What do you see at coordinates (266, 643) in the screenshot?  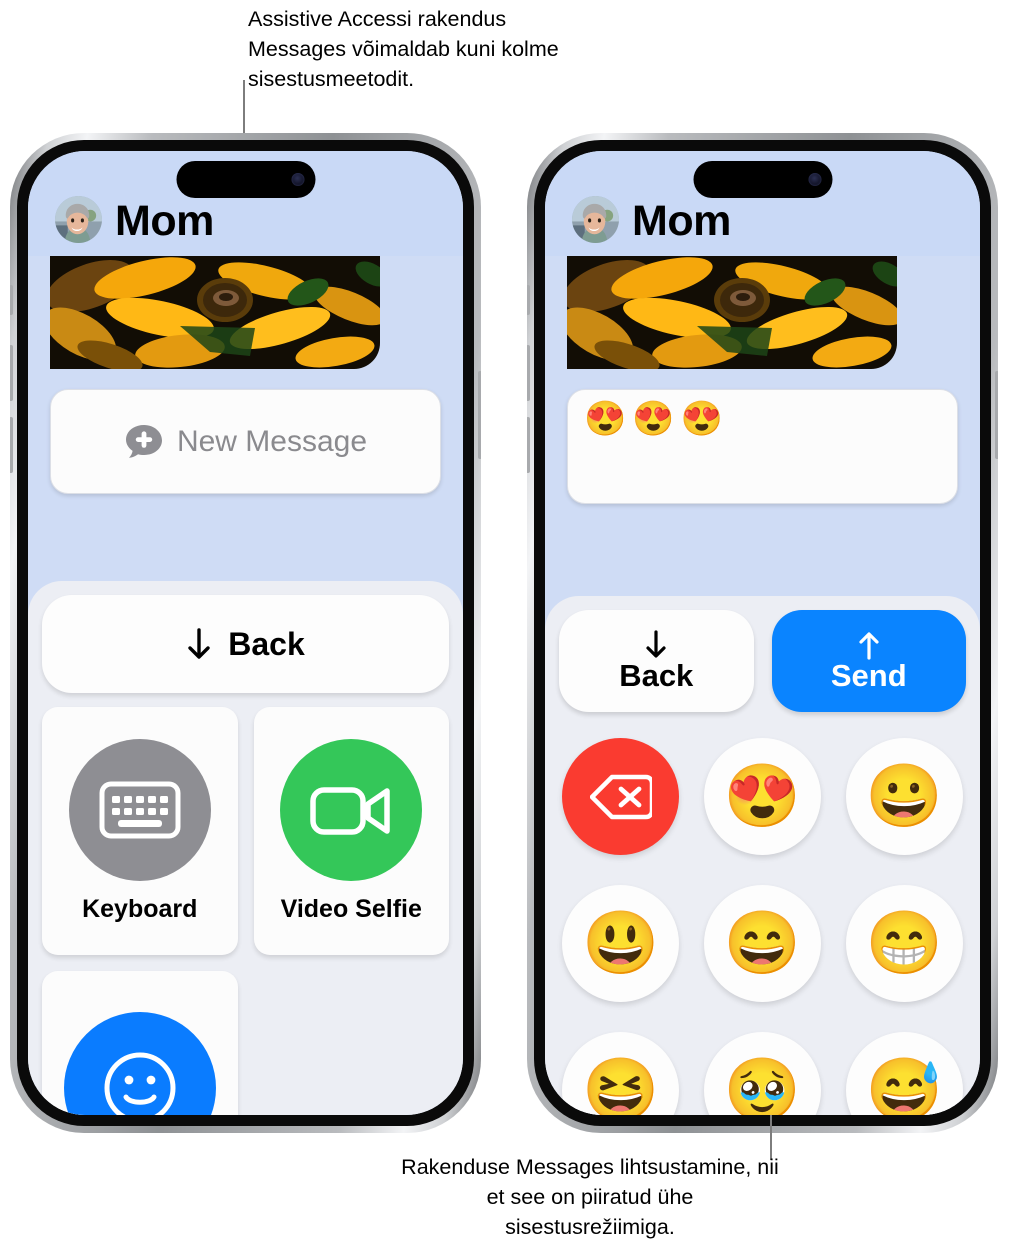 I see `back-button-label-left: Back` at bounding box center [266, 643].